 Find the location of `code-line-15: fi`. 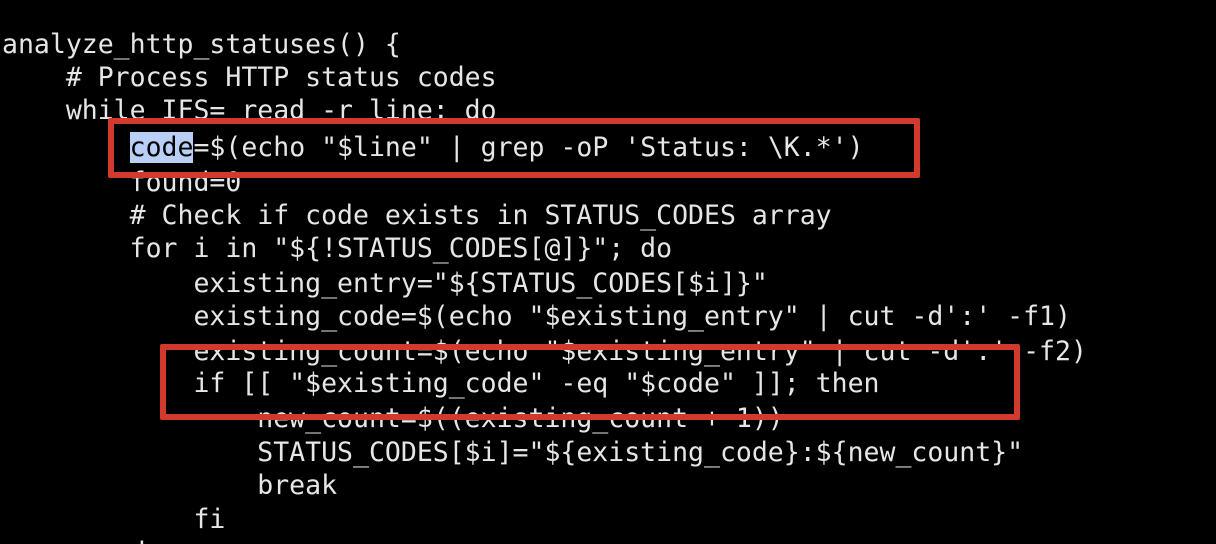

code-line-15: fi is located at coordinates (114, 519).